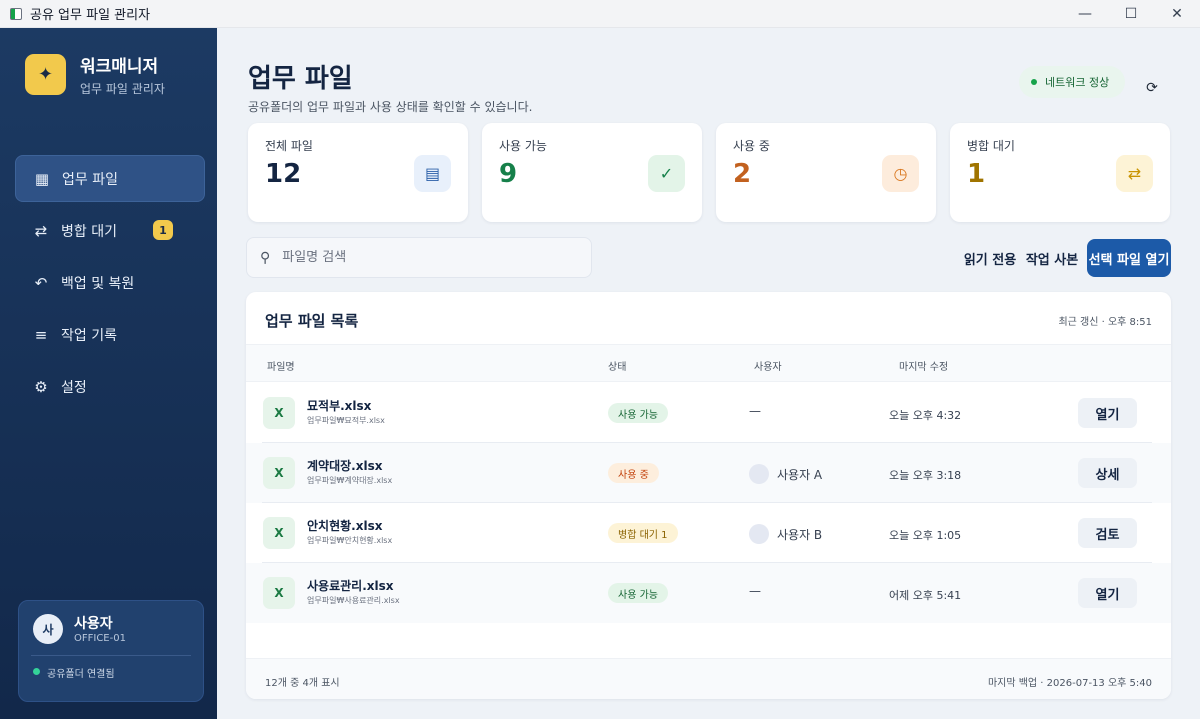  I want to click on sidebar-item-label: 백업 및 복원, so click(98, 283).